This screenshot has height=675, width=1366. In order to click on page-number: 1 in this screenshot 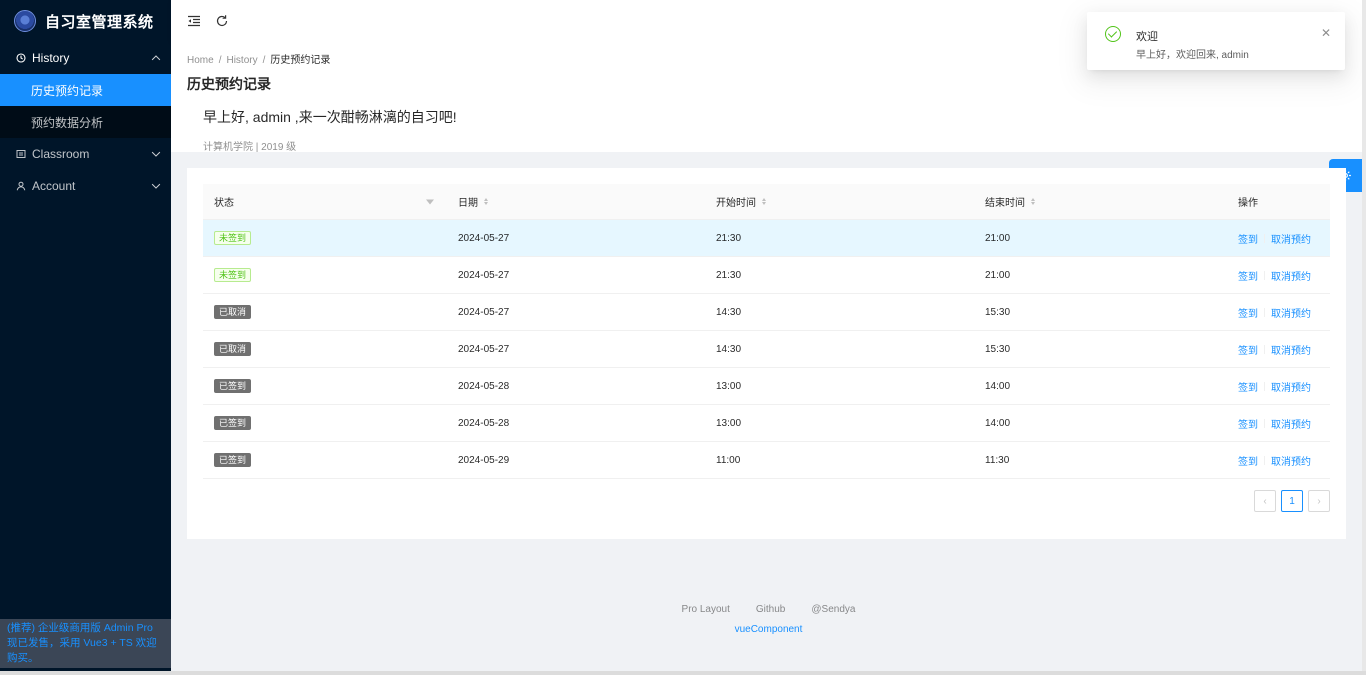, I will do `click(1292, 501)`.